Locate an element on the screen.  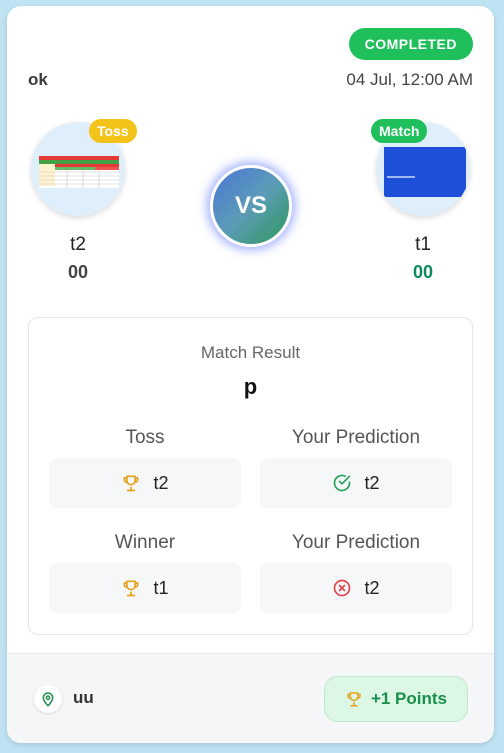
check-circle-icon is located at coordinates (342, 483).